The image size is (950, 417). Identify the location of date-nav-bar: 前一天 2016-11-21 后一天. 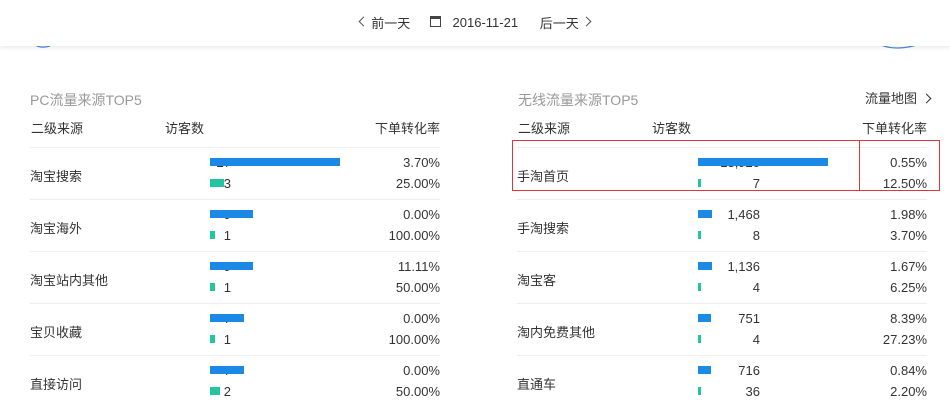
(475, 23).